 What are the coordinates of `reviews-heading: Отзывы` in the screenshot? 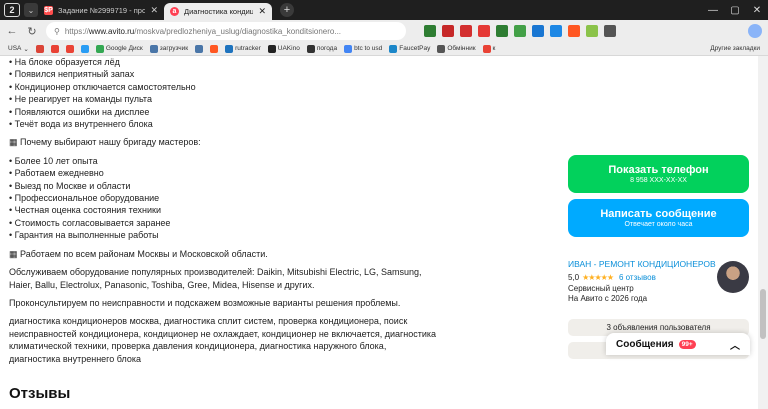 It's located at (40, 393).